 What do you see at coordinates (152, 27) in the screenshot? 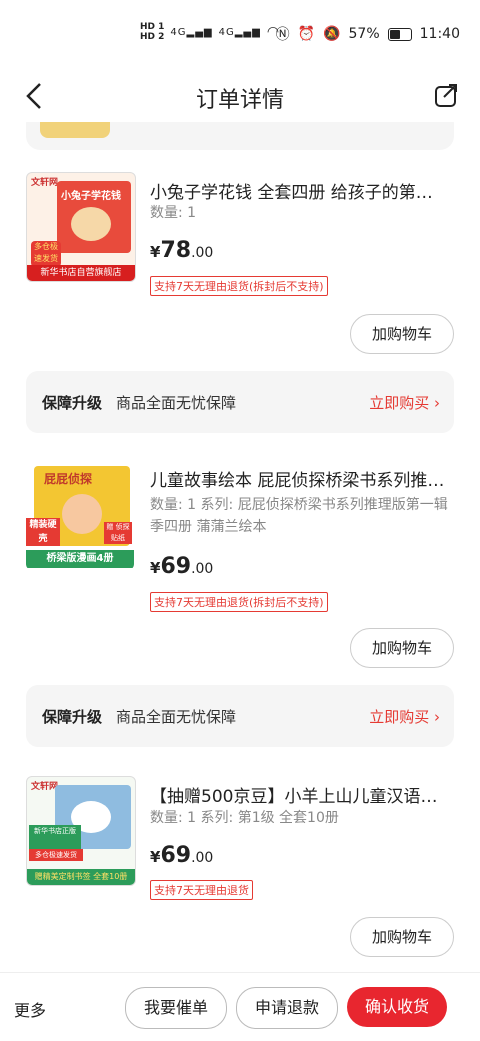
I see `hd1-label: HD 1` at bounding box center [152, 27].